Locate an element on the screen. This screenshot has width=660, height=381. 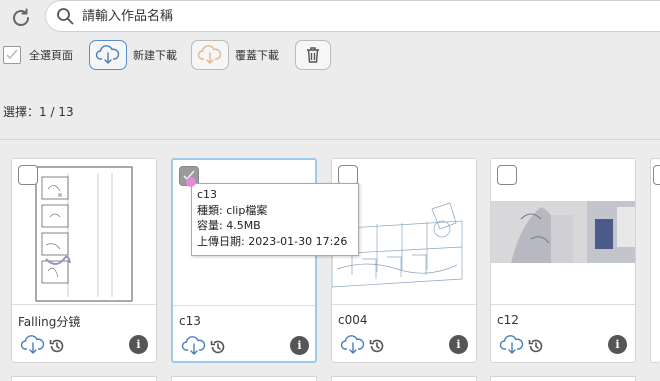
search-input is located at coordinates (362, 16).